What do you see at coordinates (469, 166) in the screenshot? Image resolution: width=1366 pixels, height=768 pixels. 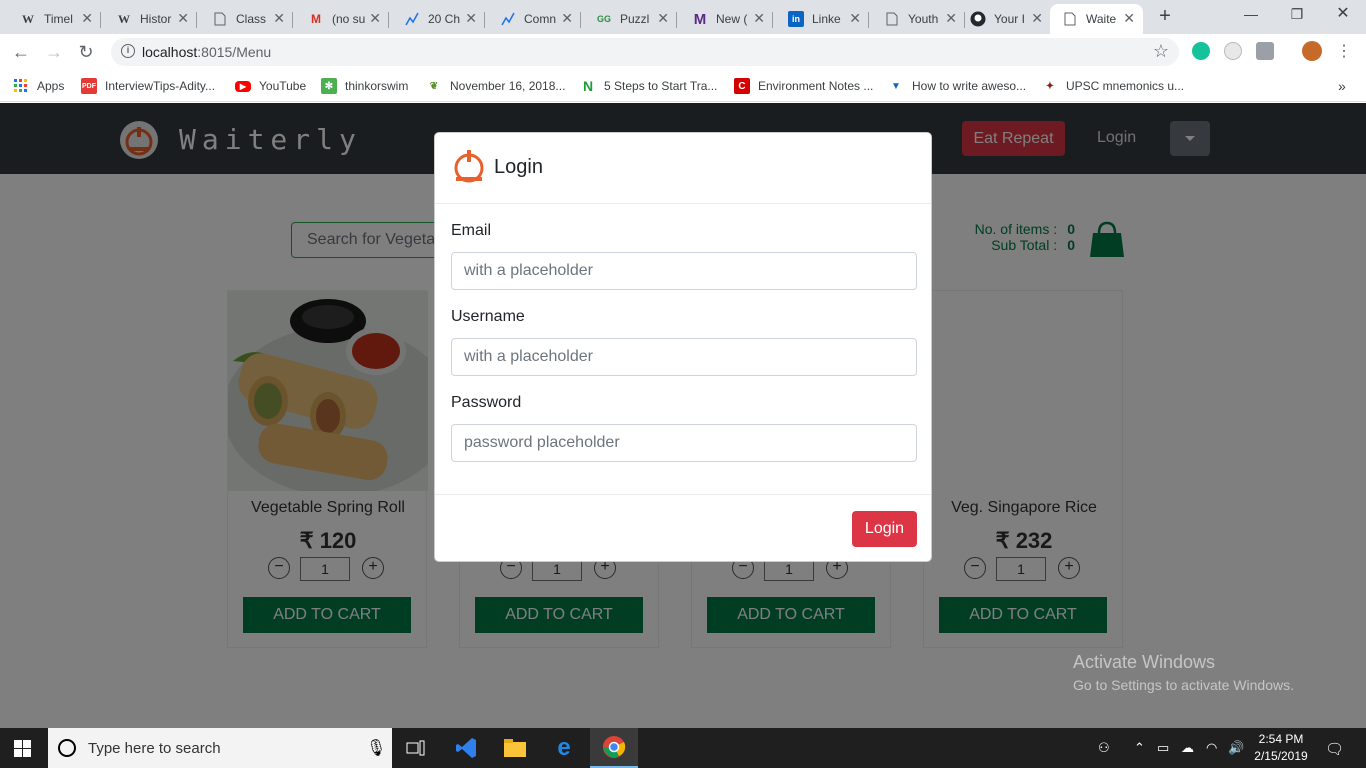 I see `waiter-logo-icon` at bounding box center [469, 166].